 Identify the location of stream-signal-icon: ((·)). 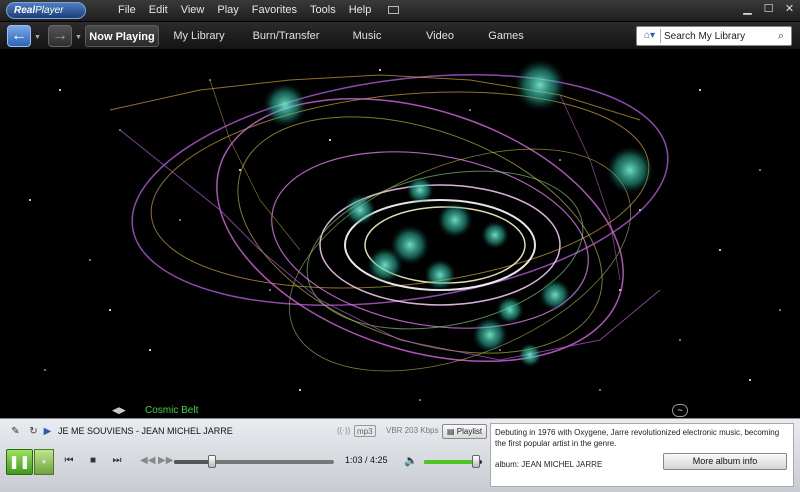
(344, 430).